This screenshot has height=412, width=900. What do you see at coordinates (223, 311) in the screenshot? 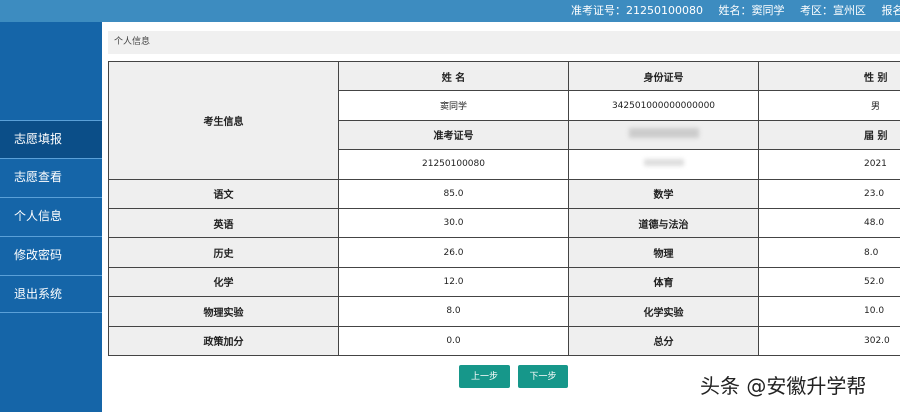
I see `subject-label: 物理实验` at bounding box center [223, 311].